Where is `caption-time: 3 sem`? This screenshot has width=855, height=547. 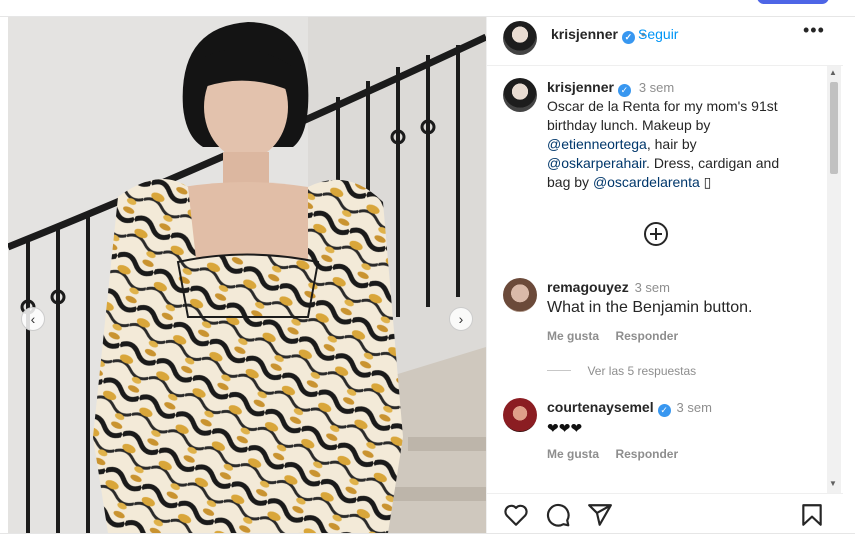 caption-time: 3 sem is located at coordinates (656, 87).